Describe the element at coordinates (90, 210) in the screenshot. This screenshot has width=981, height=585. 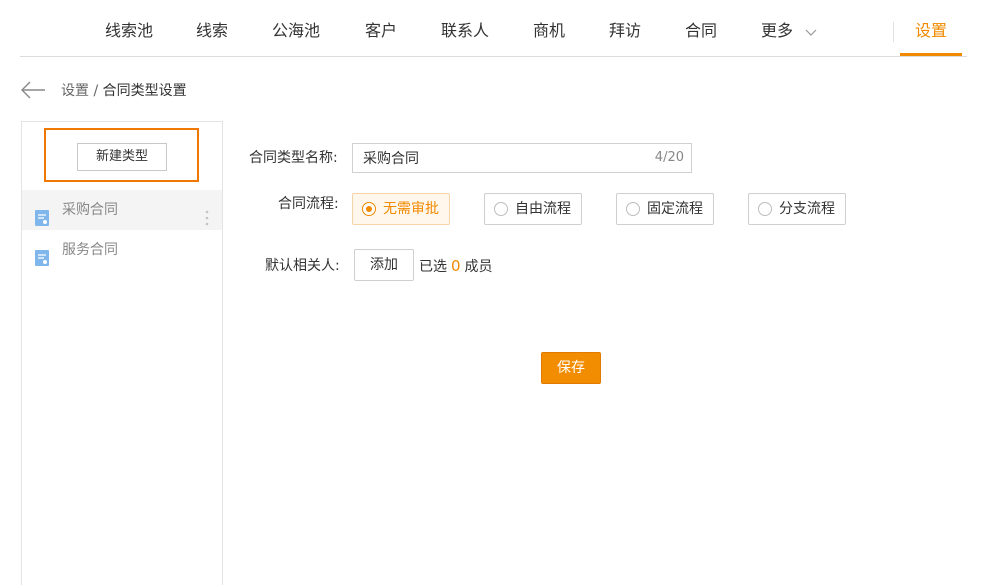
I see `sidebar-item-label: 采购合同` at that location.